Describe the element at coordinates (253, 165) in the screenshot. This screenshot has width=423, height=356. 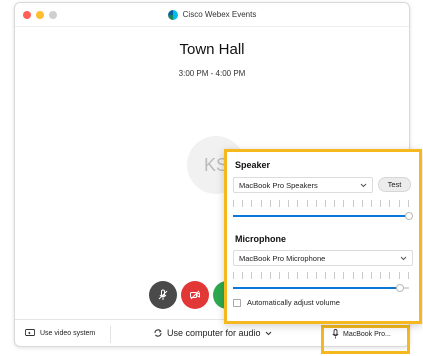
I see `speaker-section-title: Speaker` at that location.